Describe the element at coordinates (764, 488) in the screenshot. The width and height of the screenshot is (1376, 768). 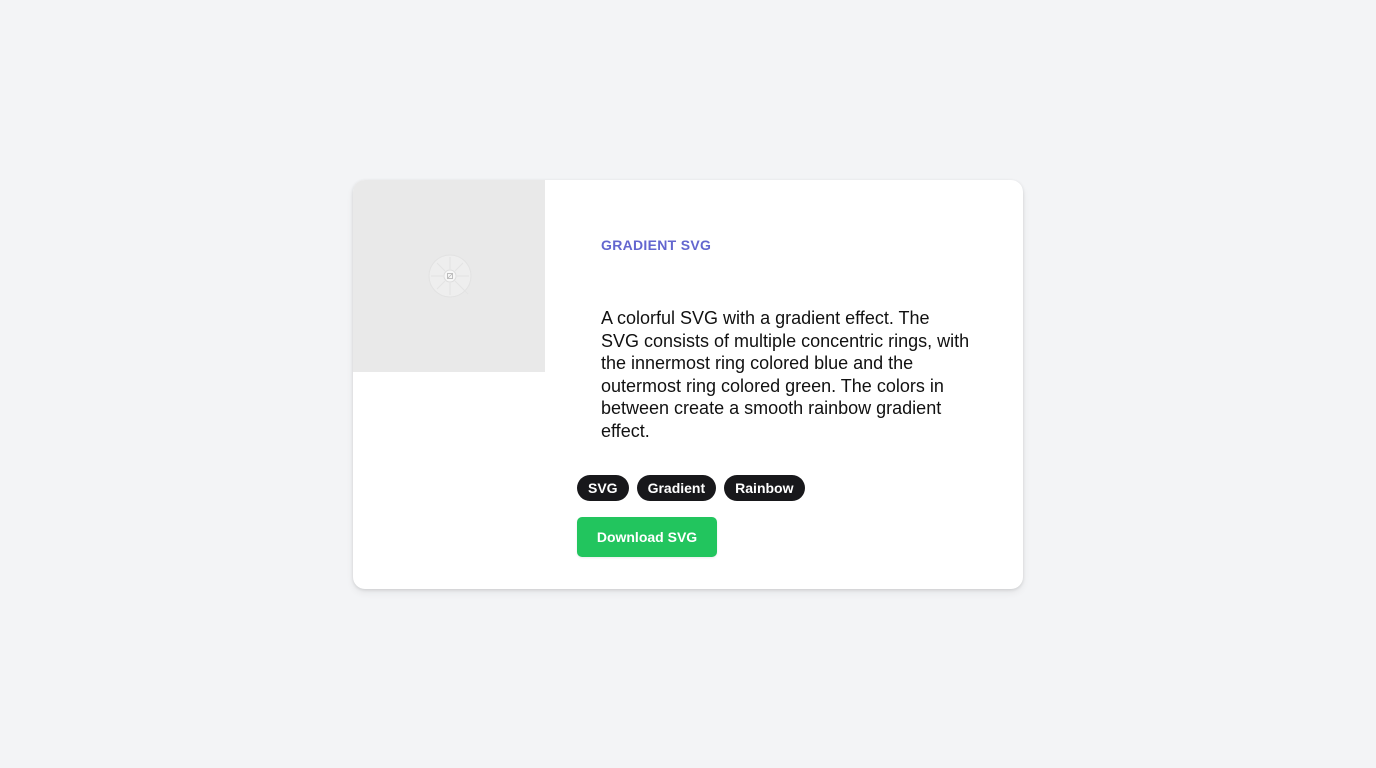
I see `tag-rainbow: Rainbow` at that location.